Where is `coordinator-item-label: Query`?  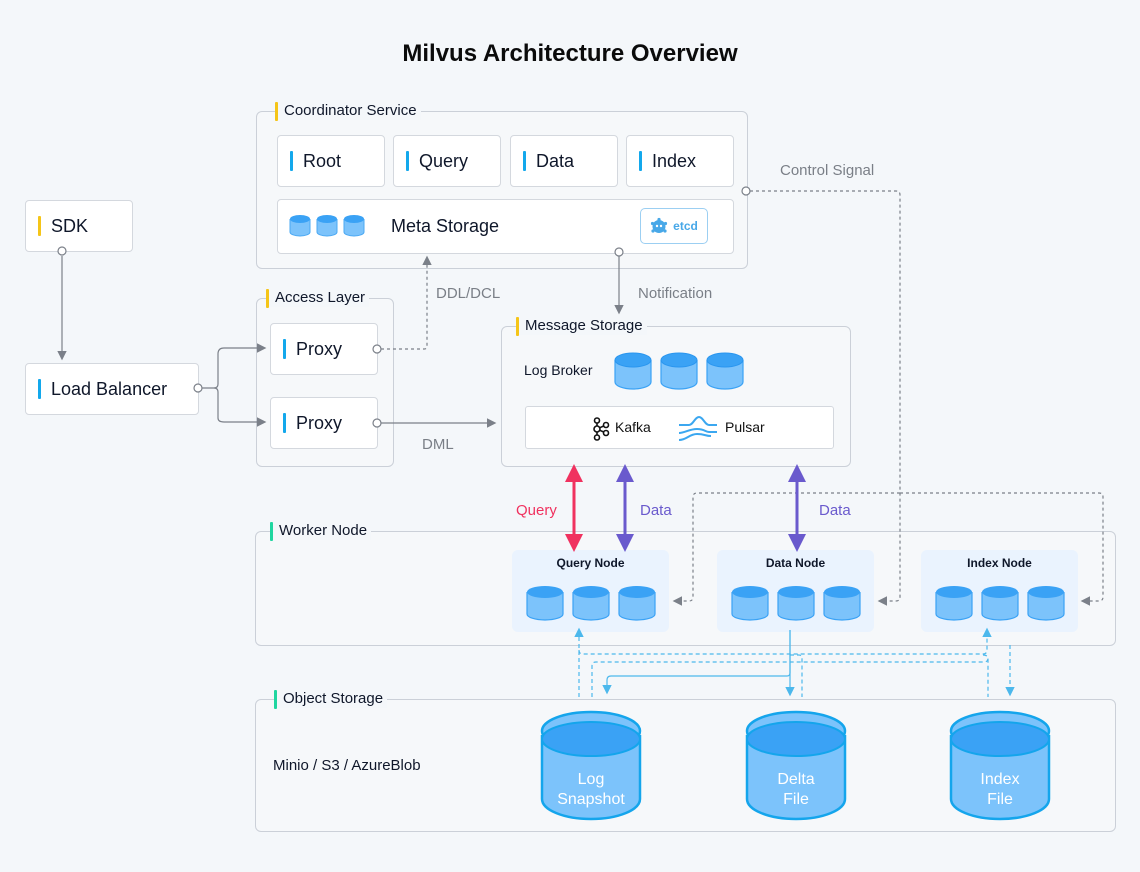
coordinator-item-label: Query is located at coordinates (444, 160).